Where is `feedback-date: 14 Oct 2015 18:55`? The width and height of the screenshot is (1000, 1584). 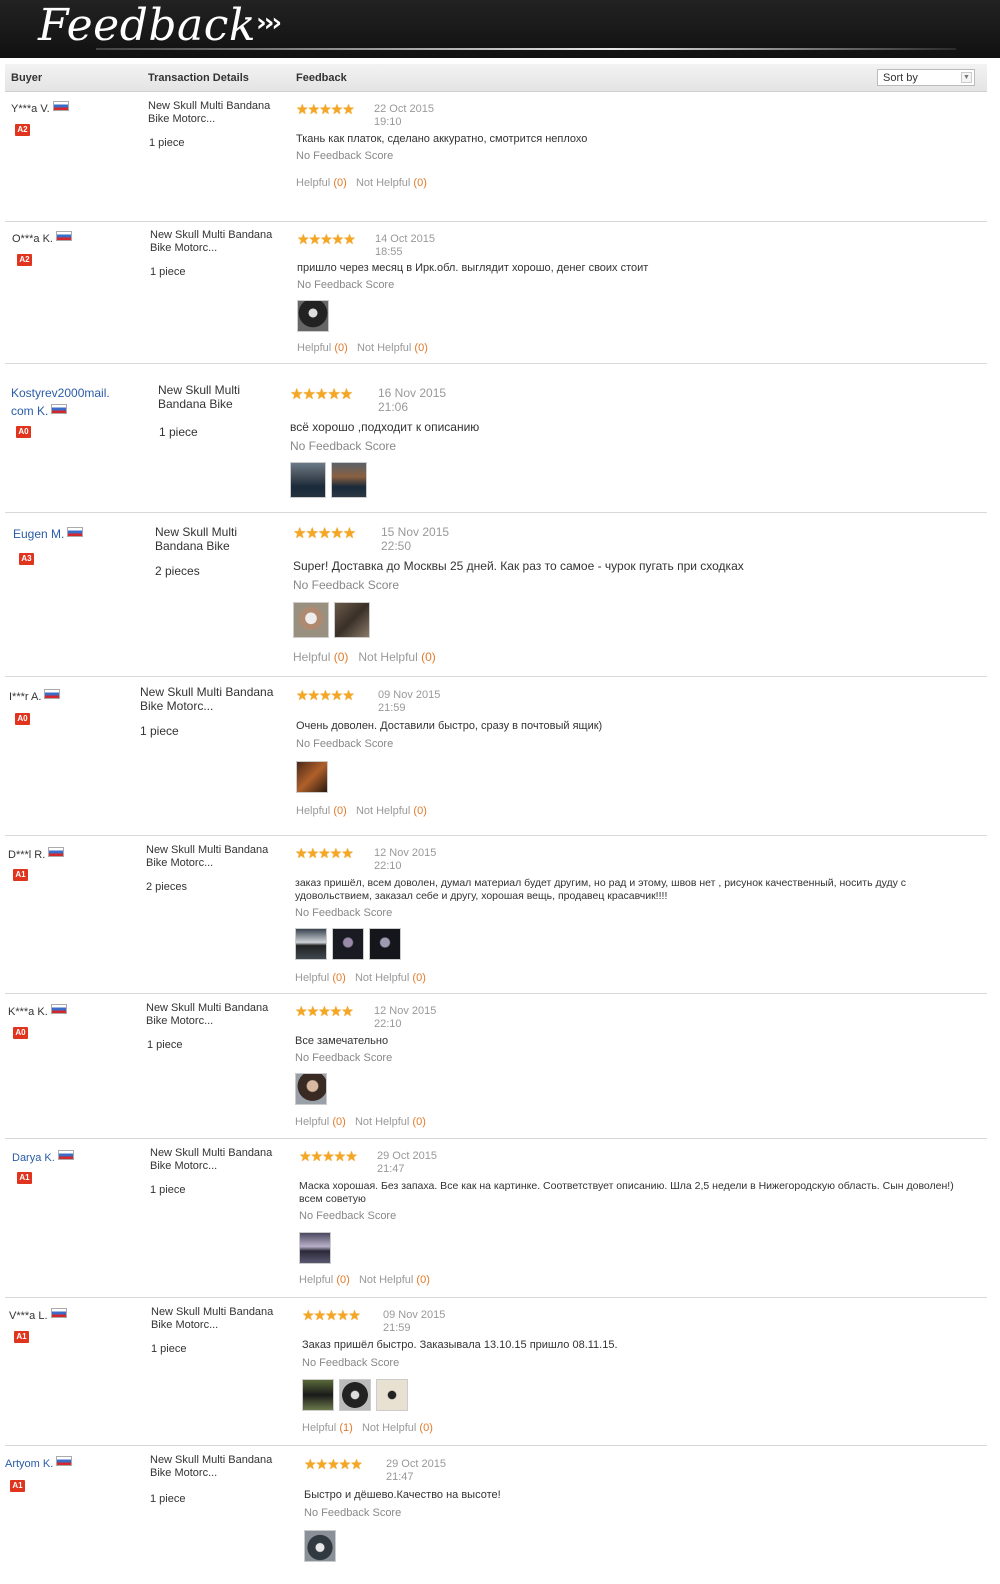
feedback-date: 14 Oct 2015 18:55 is located at coordinates (405, 245).